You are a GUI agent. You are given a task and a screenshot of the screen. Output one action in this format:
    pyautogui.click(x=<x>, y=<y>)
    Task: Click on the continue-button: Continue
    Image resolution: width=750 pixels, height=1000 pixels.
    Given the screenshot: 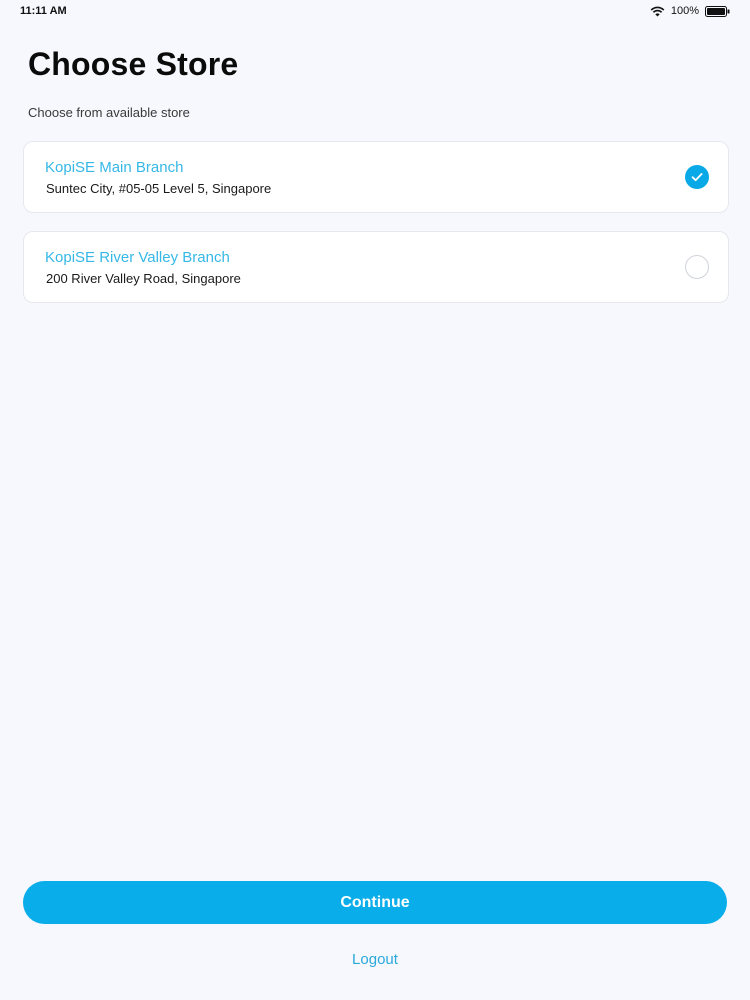 What is the action you would take?
    pyautogui.click(x=375, y=902)
    